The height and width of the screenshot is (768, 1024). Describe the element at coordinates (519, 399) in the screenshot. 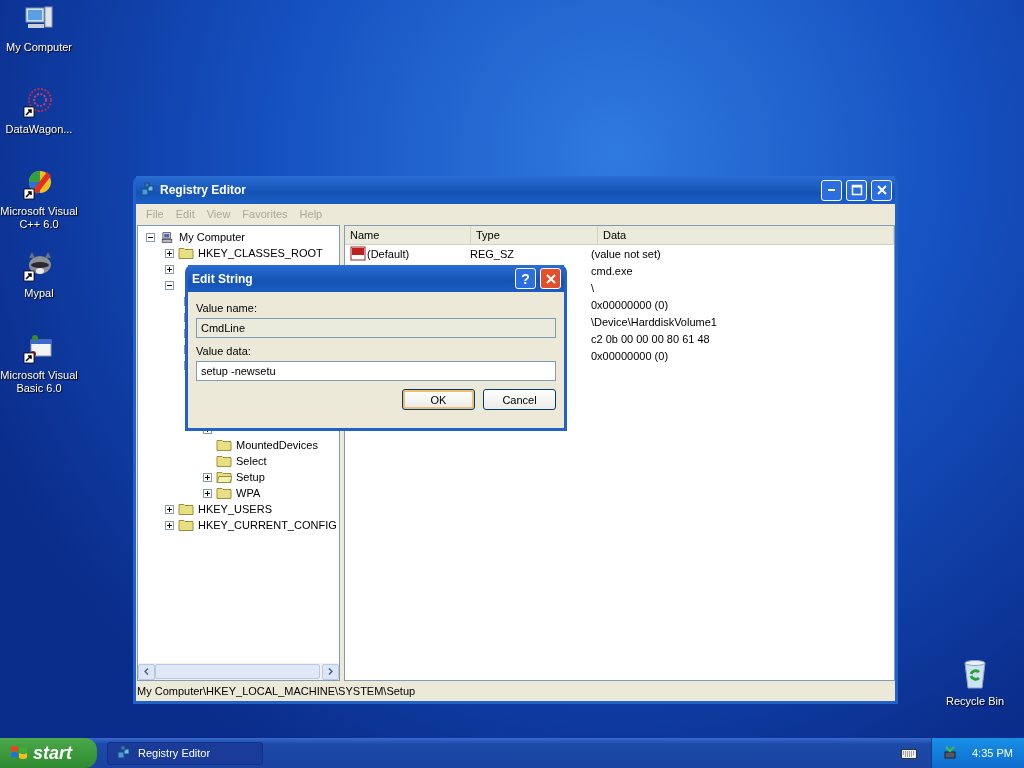

I see `cancel-button: Cancel` at that location.